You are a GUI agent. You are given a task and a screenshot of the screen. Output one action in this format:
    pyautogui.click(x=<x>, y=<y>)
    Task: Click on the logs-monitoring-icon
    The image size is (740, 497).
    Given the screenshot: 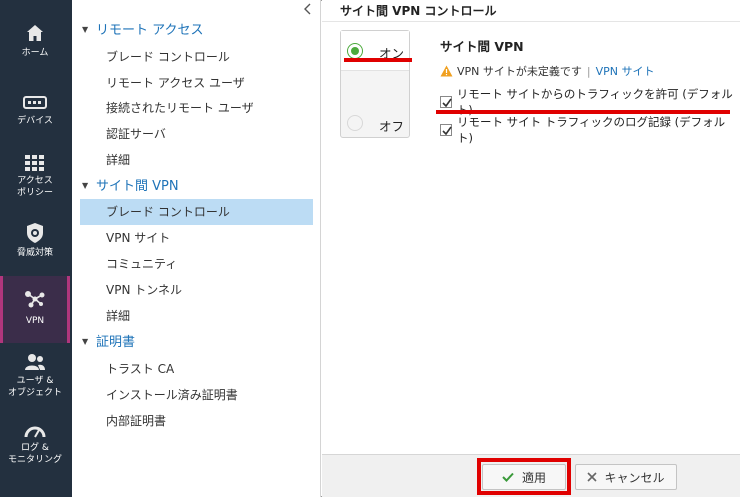 What is the action you would take?
    pyautogui.click(x=35, y=431)
    